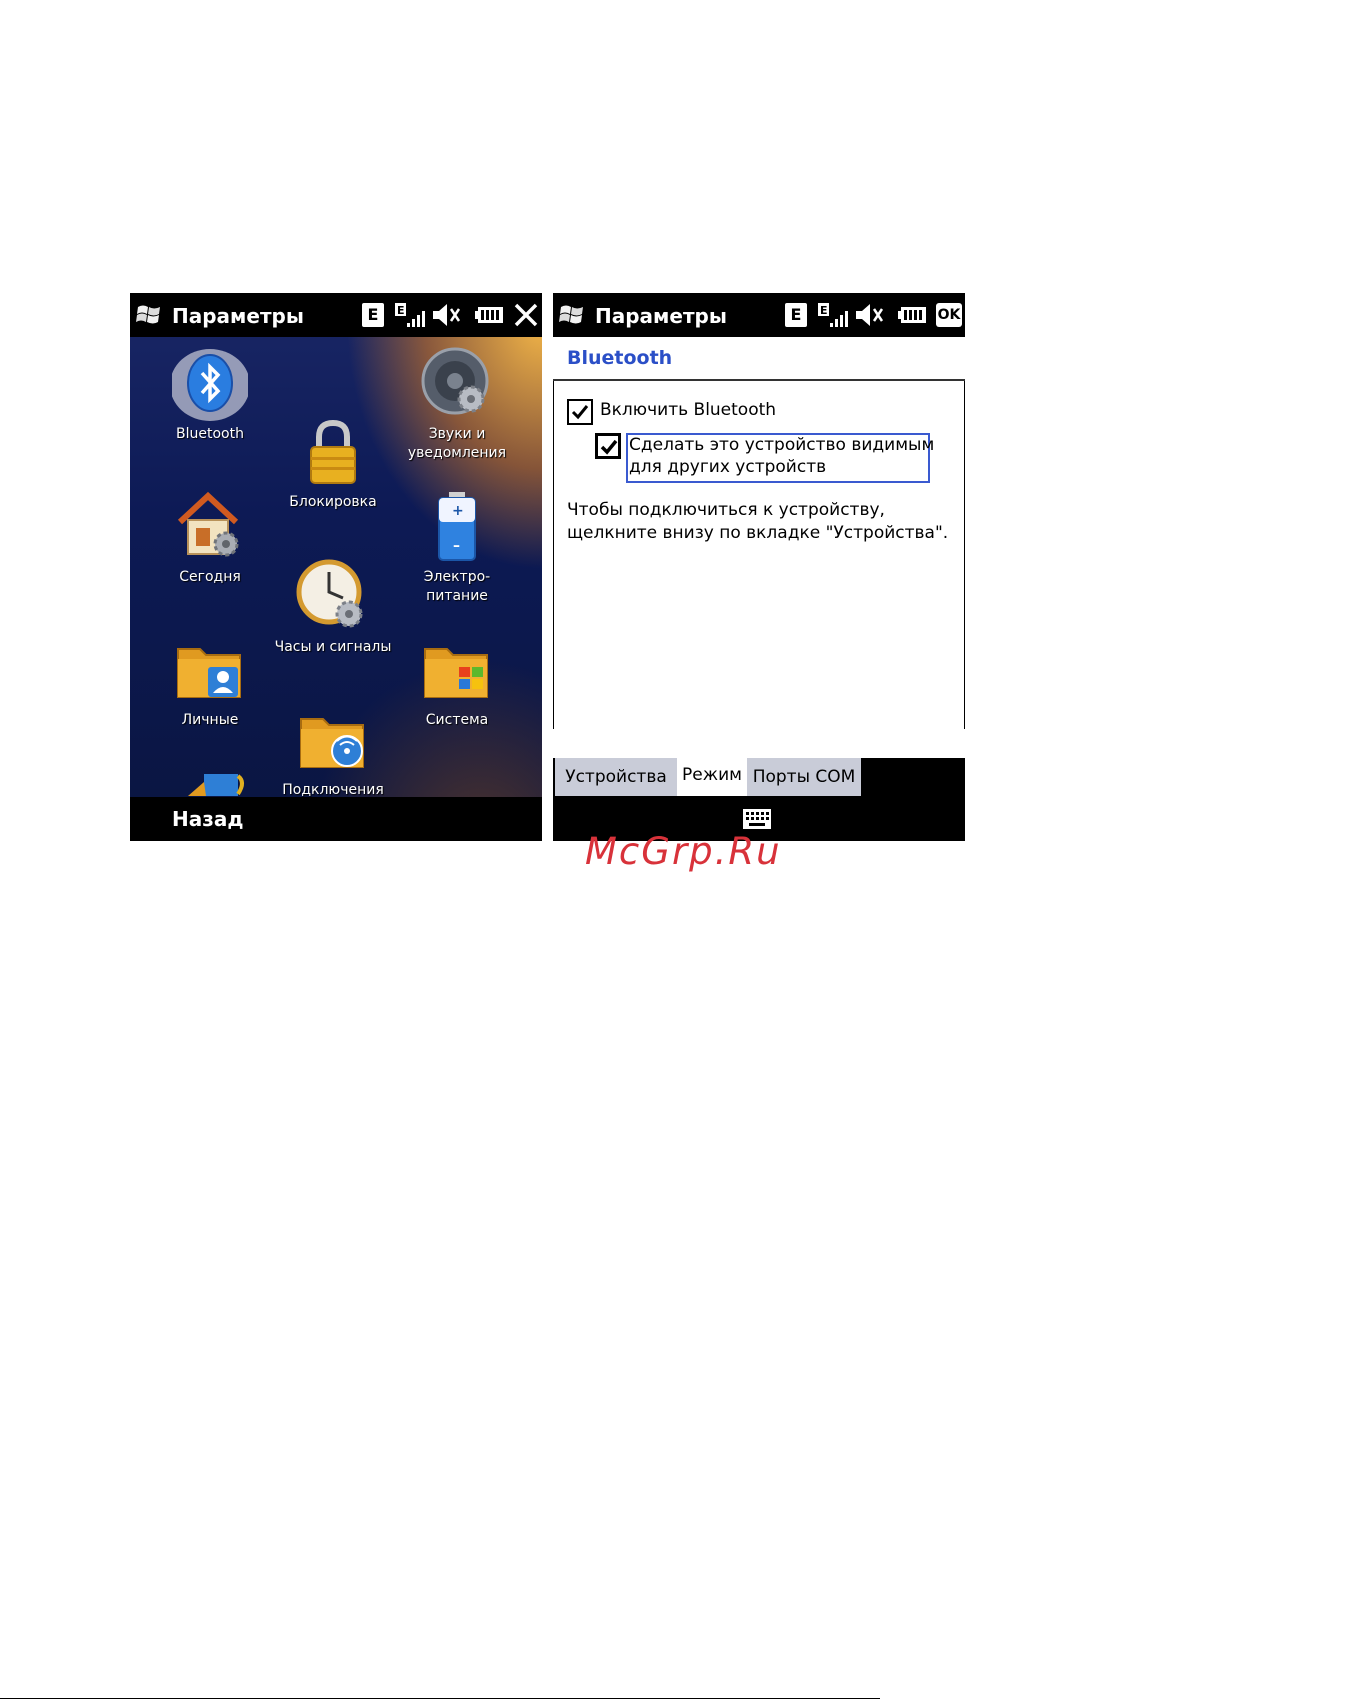  I want to click on folder-wireless-icon, so click(332, 743).